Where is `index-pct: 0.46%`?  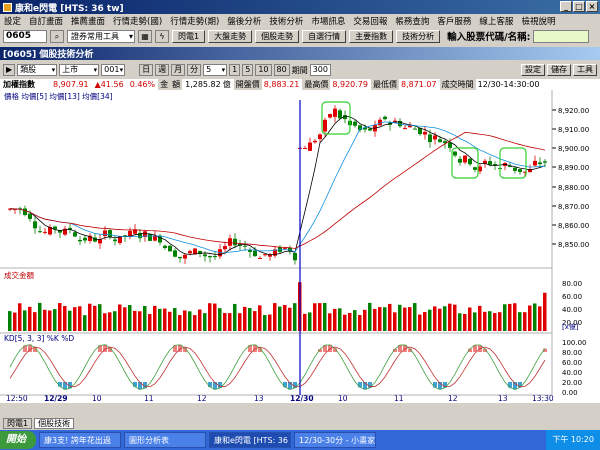 index-pct: 0.46% is located at coordinates (142, 84).